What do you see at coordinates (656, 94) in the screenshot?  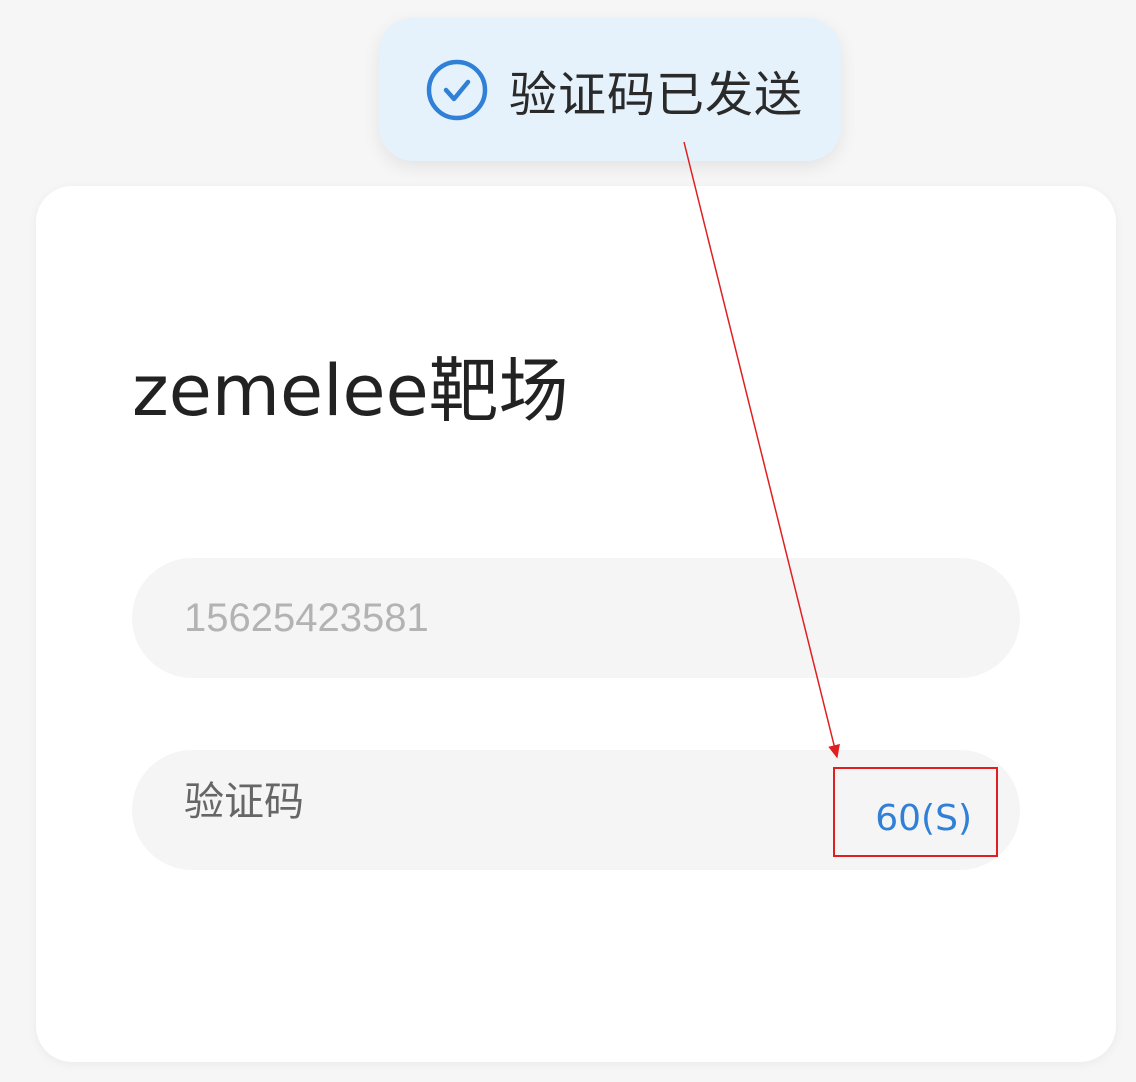 I see `toast-message: 验证码已发送` at bounding box center [656, 94].